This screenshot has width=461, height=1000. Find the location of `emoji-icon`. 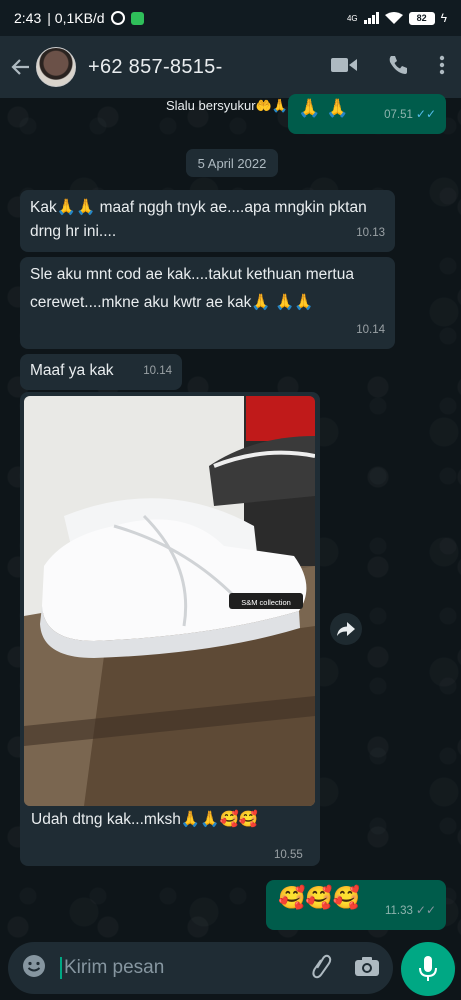

emoji-icon is located at coordinates (34, 968).